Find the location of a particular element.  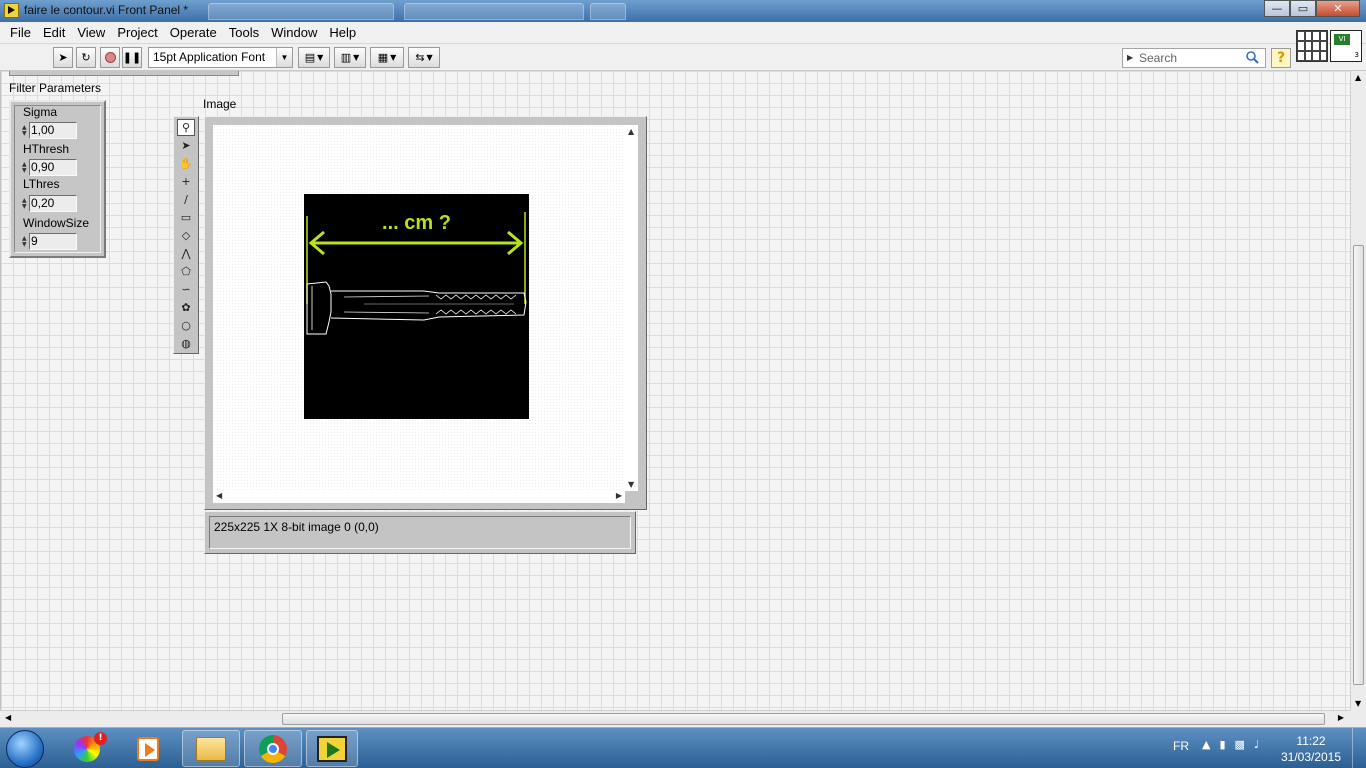

labview-vi-icon is located at coordinates (11, 10).